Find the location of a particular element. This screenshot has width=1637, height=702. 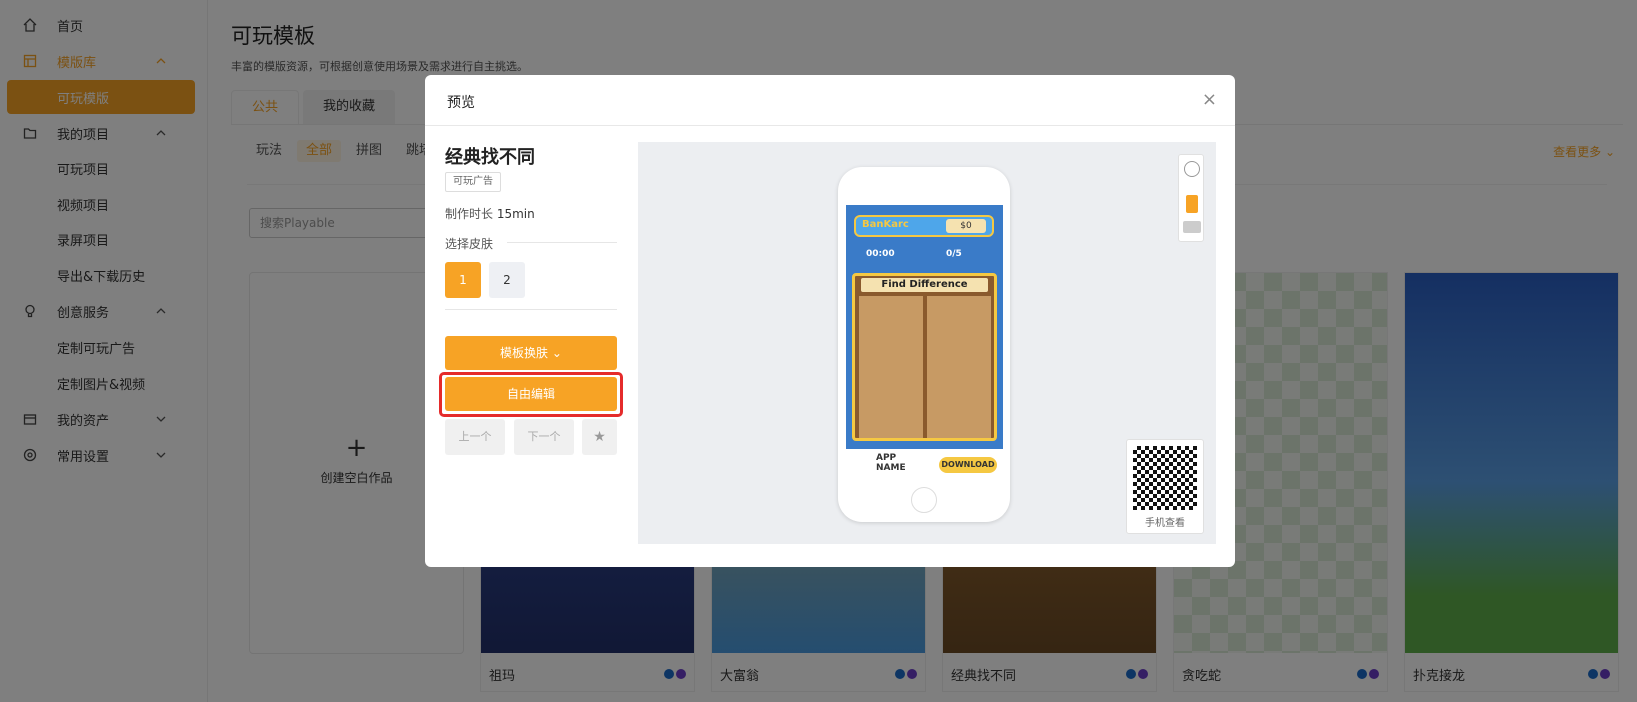

landscape-icon is located at coordinates (1192, 227).